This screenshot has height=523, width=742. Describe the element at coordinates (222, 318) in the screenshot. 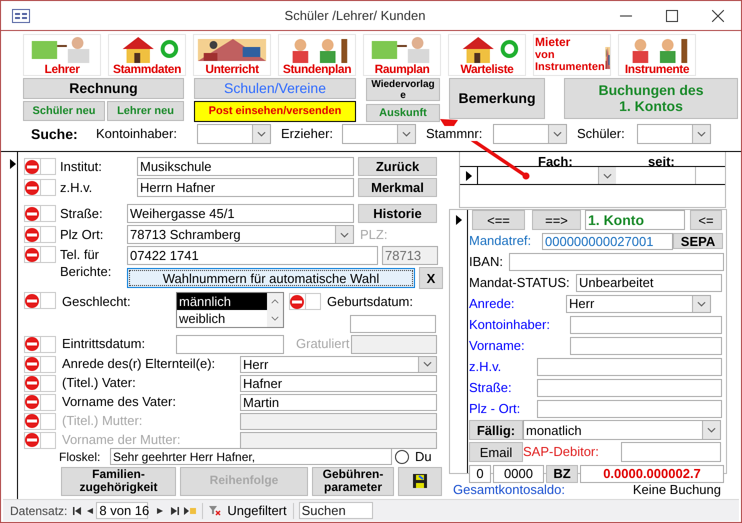

I see `list-option: weiblich` at that location.